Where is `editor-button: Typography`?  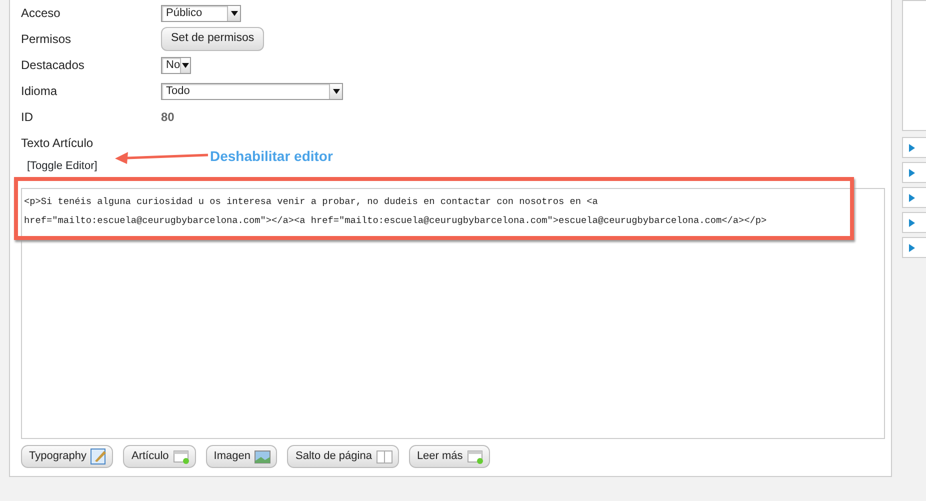
editor-button: Typography is located at coordinates (67, 456).